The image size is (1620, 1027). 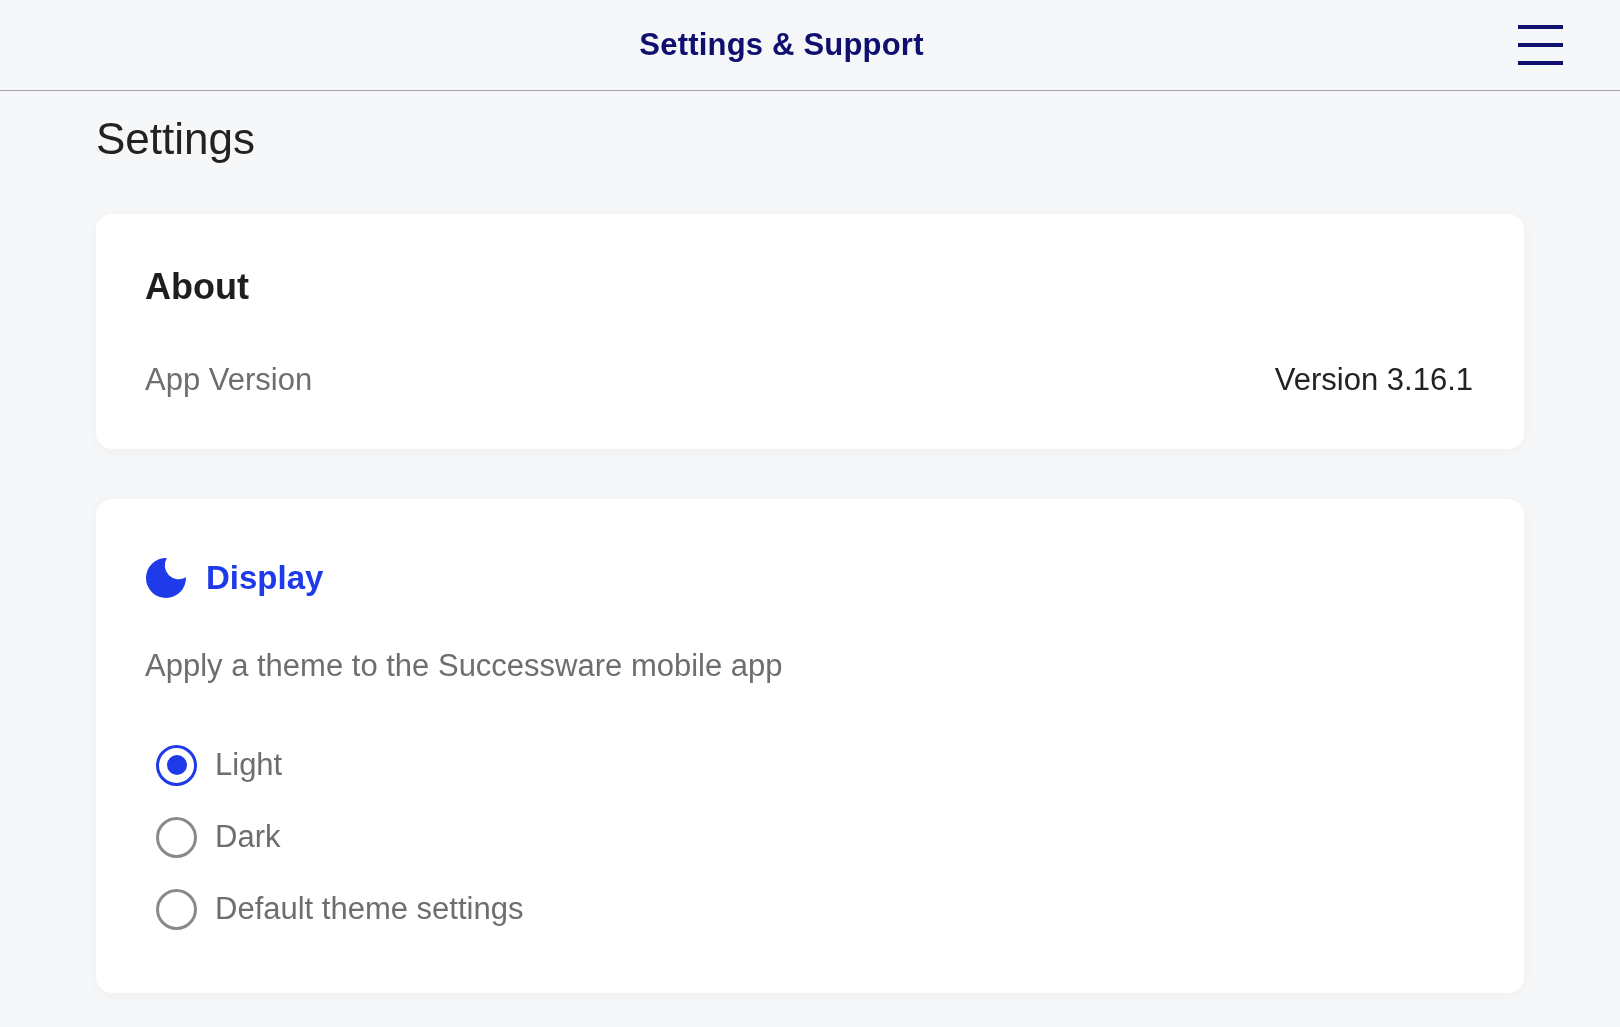 What do you see at coordinates (197, 287) in the screenshot?
I see `card-title: About` at bounding box center [197, 287].